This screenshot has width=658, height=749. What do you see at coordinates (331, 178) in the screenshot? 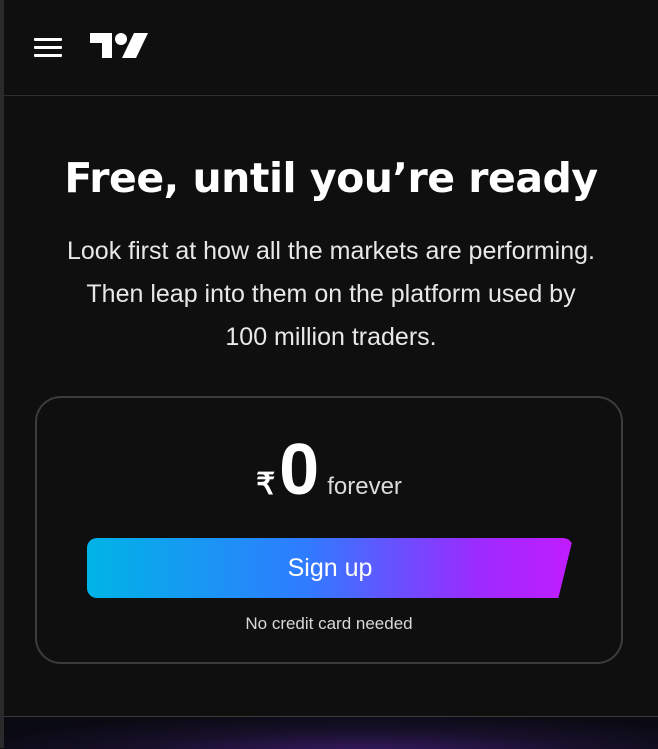
I see `hero-title: Free, until you’re ready` at bounding box center [331, 178].